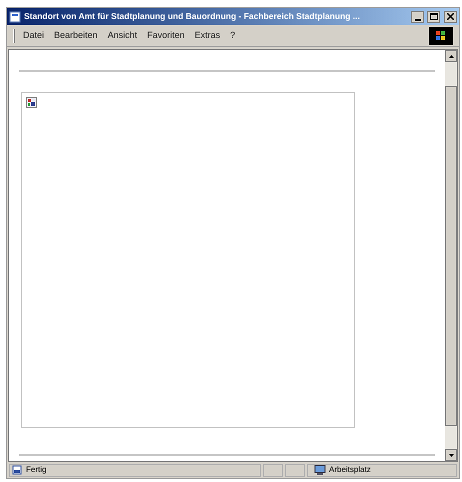 Image resolution: width=462 pixels, height=482 pixels. Describe the element at coordinates (441, 35) in the screenshot. I see `windows-logo-icon` at that location.